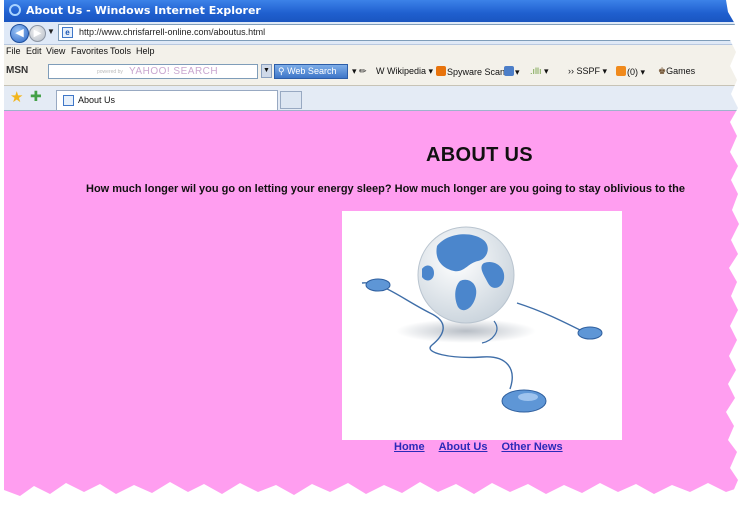  Describe the element at coordinates (291, 100) in the screenshot. I see `new-tab-button` at that location.